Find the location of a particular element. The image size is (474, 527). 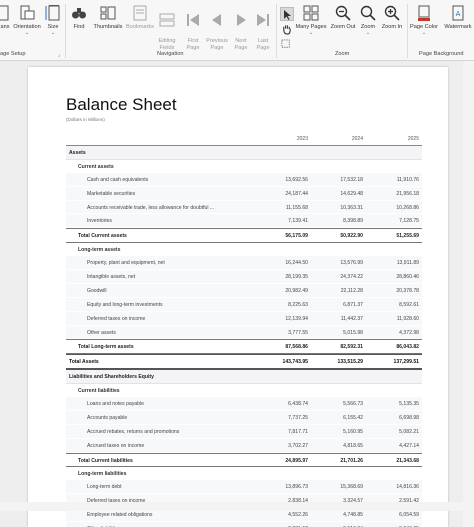

row-value: 5,015.98 is located at coordinates (353, 332).